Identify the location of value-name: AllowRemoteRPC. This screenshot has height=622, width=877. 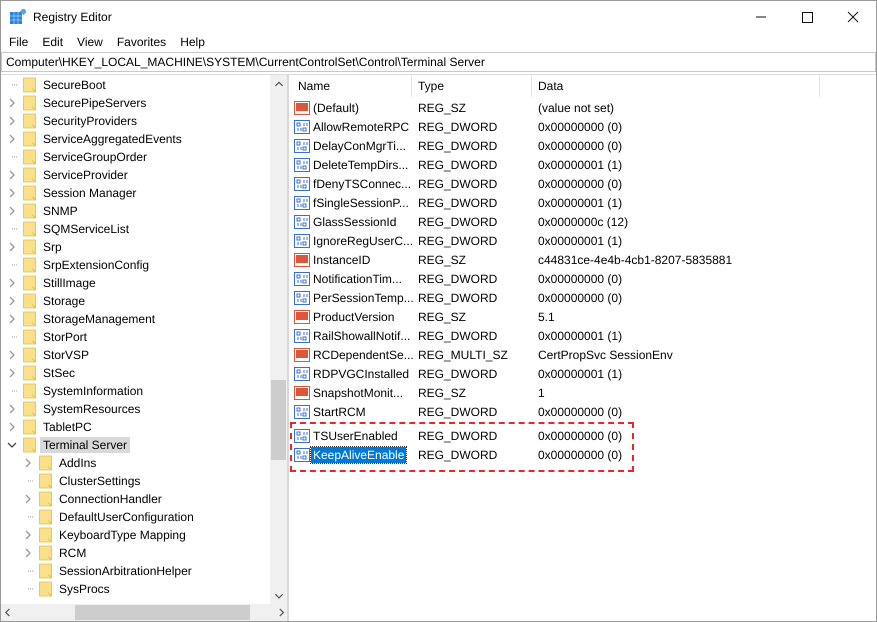
(361, 126).